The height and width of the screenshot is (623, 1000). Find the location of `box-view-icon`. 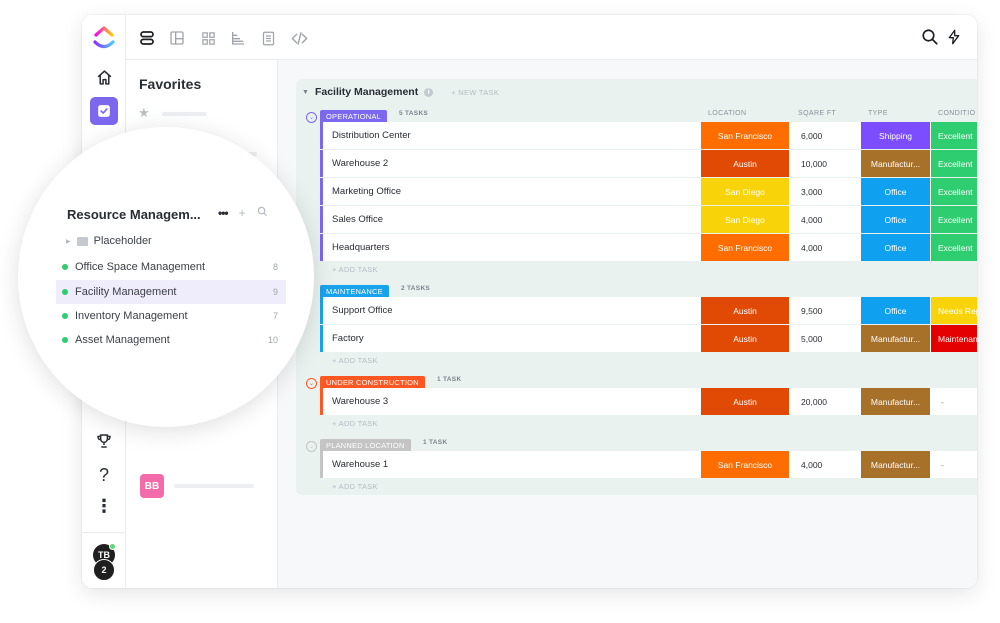

box-view-icon is located at coordinates (208, 38).